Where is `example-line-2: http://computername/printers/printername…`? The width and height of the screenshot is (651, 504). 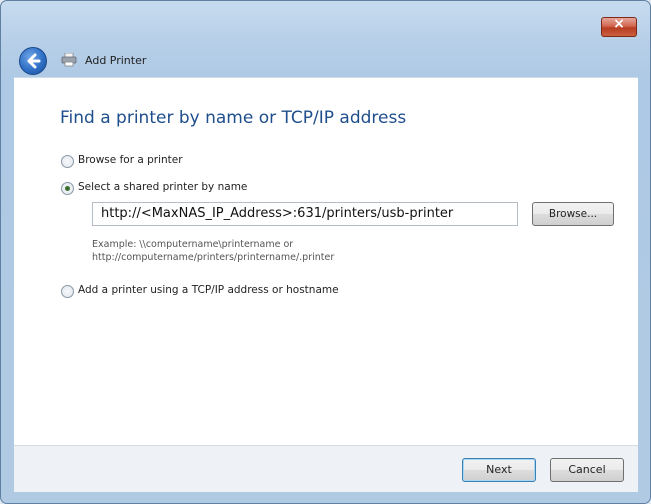 example-line-2: http://computername/printers/printername… is located at coordinates (213, 257).